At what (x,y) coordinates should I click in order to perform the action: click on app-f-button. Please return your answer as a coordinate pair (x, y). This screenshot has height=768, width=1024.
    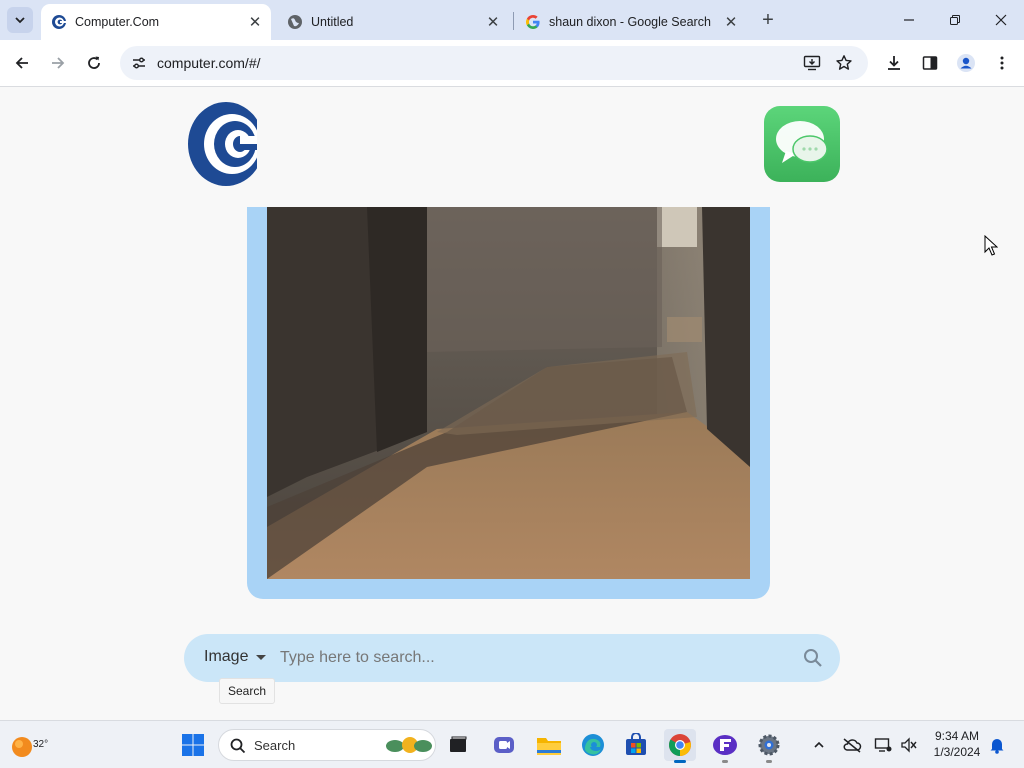
    Looking at the image, I should click on (725, 746).